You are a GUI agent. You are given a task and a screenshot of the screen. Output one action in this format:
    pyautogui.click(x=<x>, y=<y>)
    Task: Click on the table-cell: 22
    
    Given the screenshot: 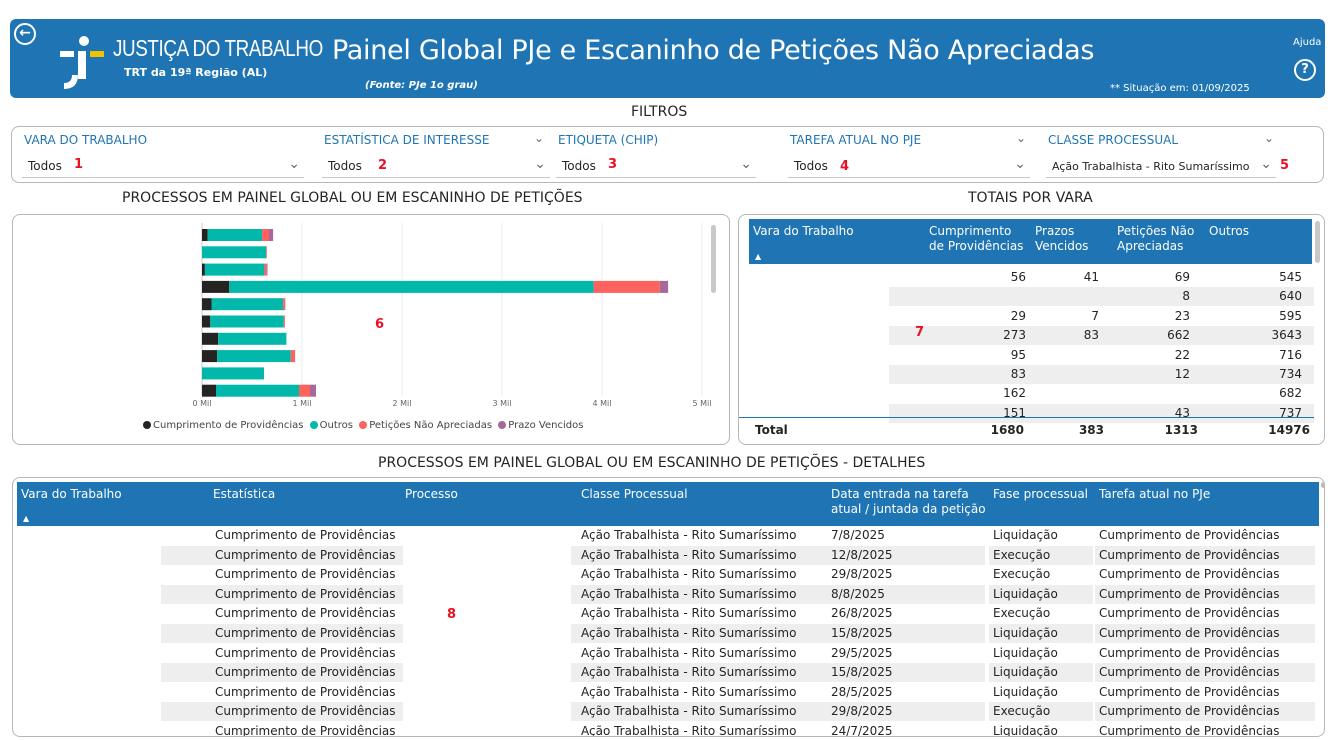 What is the action you would take?
    pyautogui.click(x=1182, y=354)
    